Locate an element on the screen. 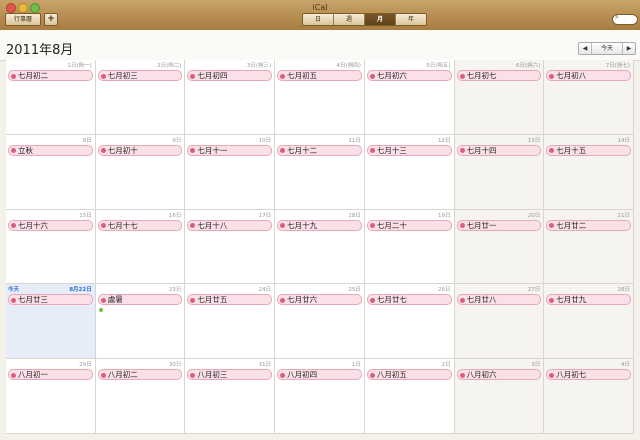  lunar-date-event: 立秋 is located at coordinates (50, 150).